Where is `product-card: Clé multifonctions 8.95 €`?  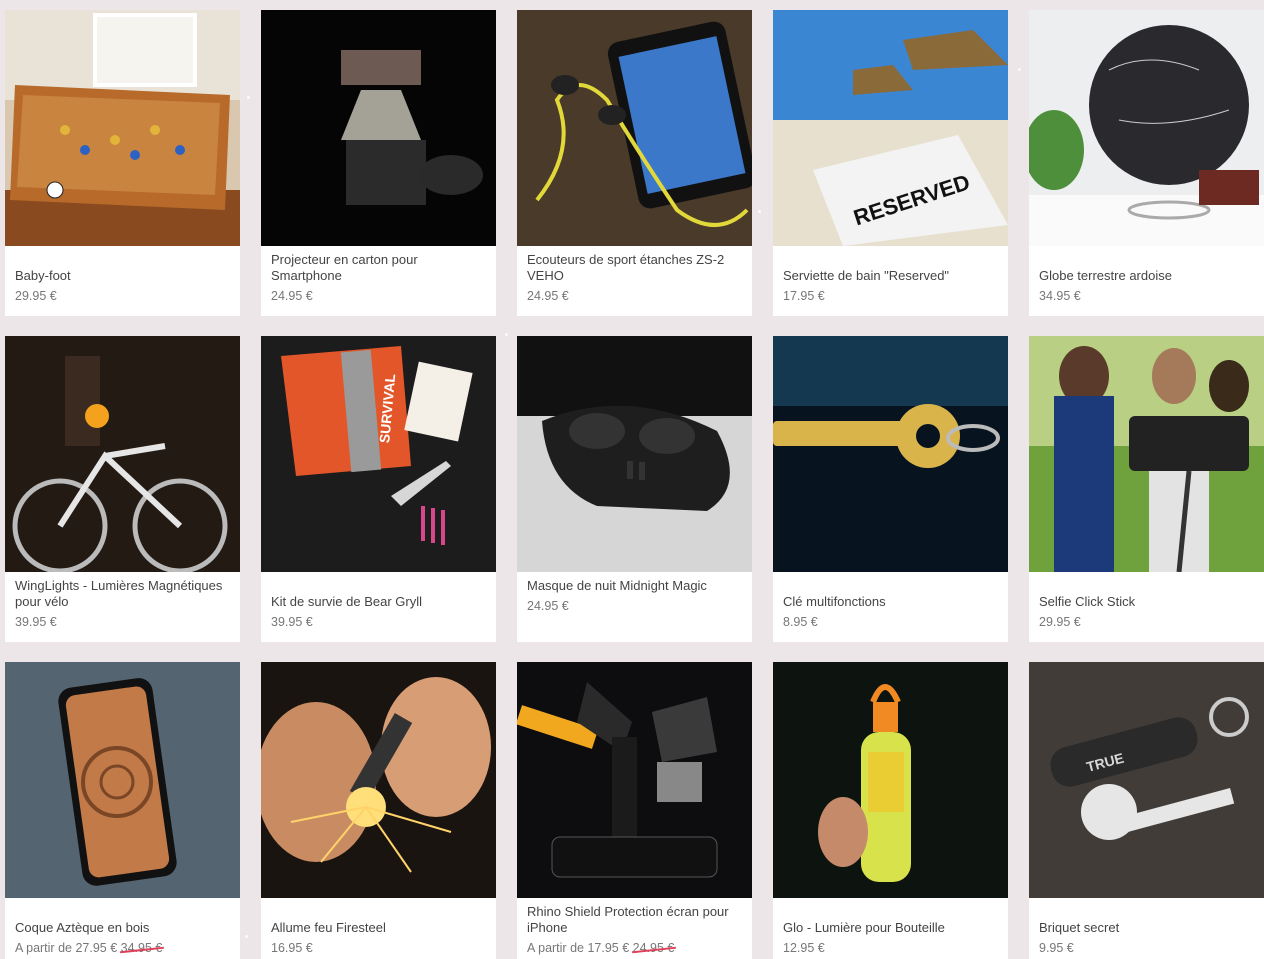
product-card: Clé multifonctions 8.95 € is located at coordinates (890, 489).